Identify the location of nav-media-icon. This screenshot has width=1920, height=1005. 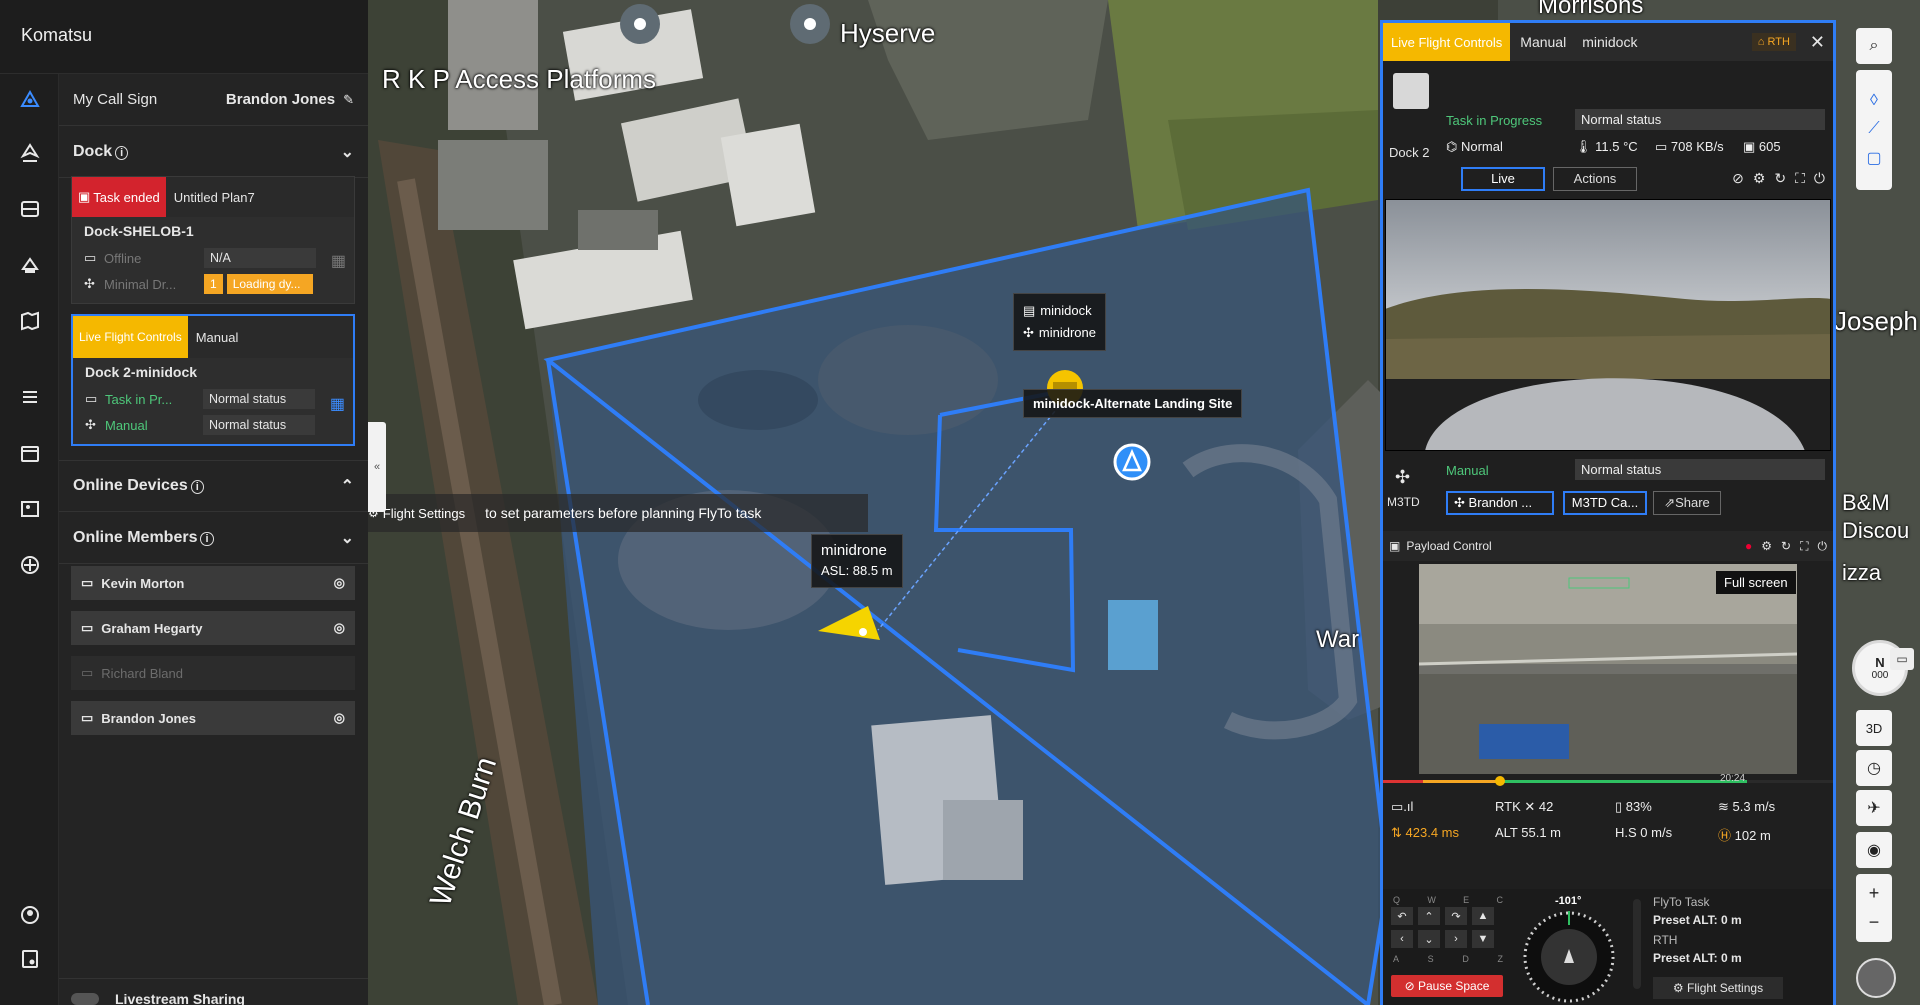
(30, 209).